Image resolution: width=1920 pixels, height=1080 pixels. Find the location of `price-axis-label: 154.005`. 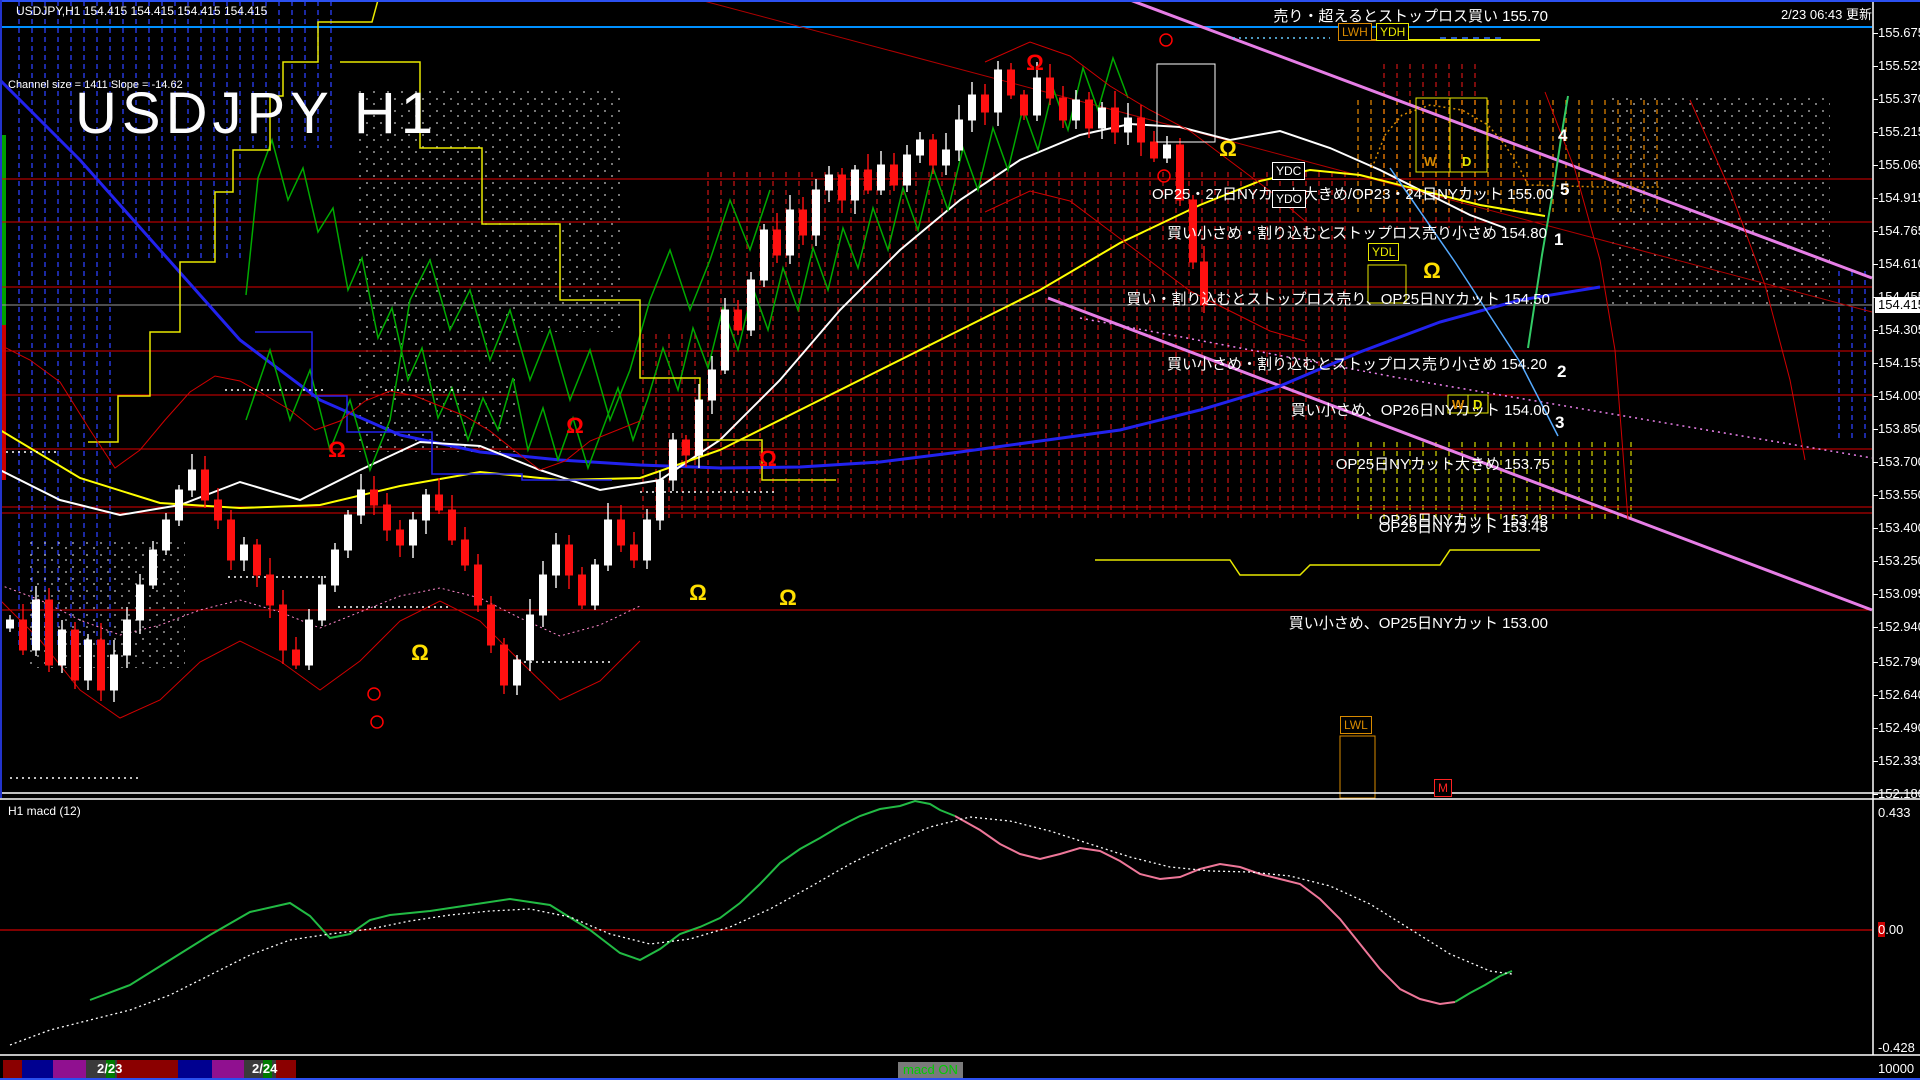

price-axis-label: 154.005 is located at coordinates (1899, 395).